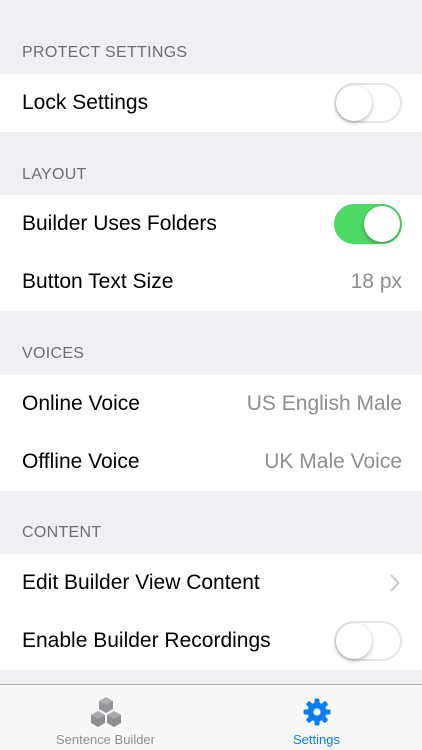  I want to click on edit-builder-view-content-label: Edit Builder View Content, so click(141, 582).